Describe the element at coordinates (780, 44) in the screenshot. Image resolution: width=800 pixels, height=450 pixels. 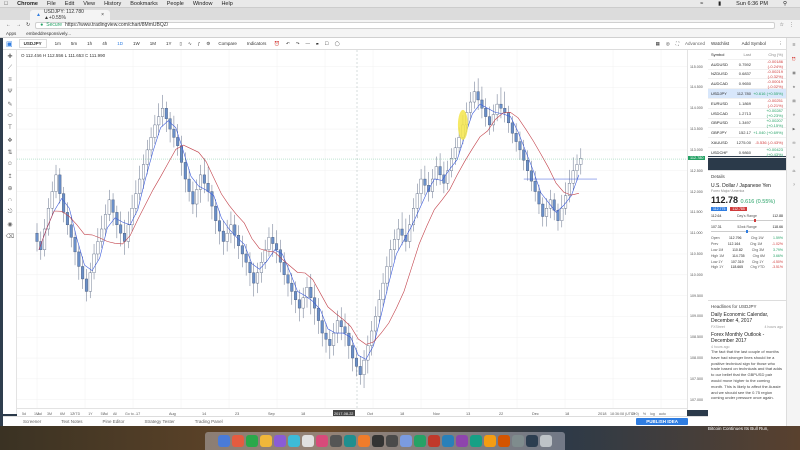
I see `more-icon: ⋮` at that location.